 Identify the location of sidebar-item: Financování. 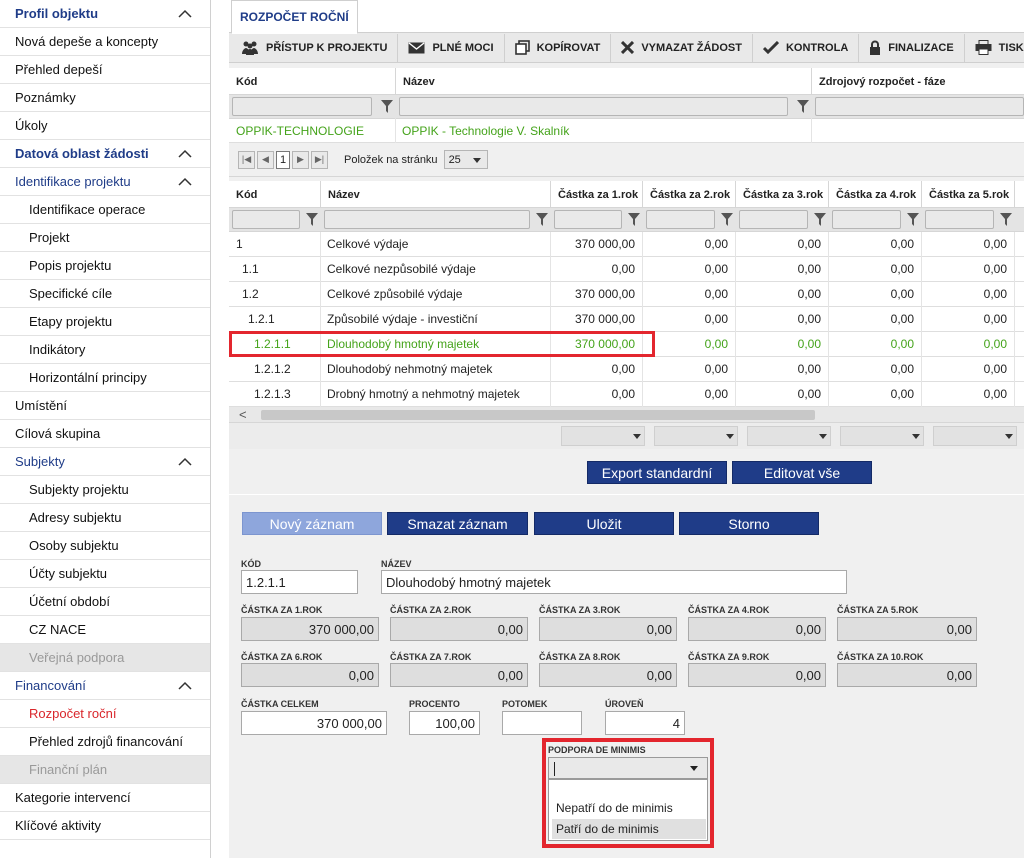
(105, 686).